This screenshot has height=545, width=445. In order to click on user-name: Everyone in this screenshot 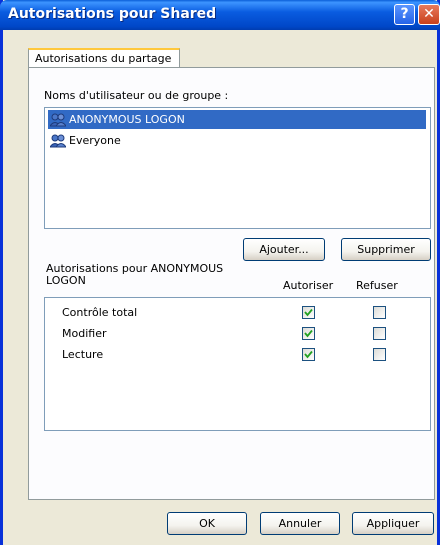, I will do `click(95, 140)`.